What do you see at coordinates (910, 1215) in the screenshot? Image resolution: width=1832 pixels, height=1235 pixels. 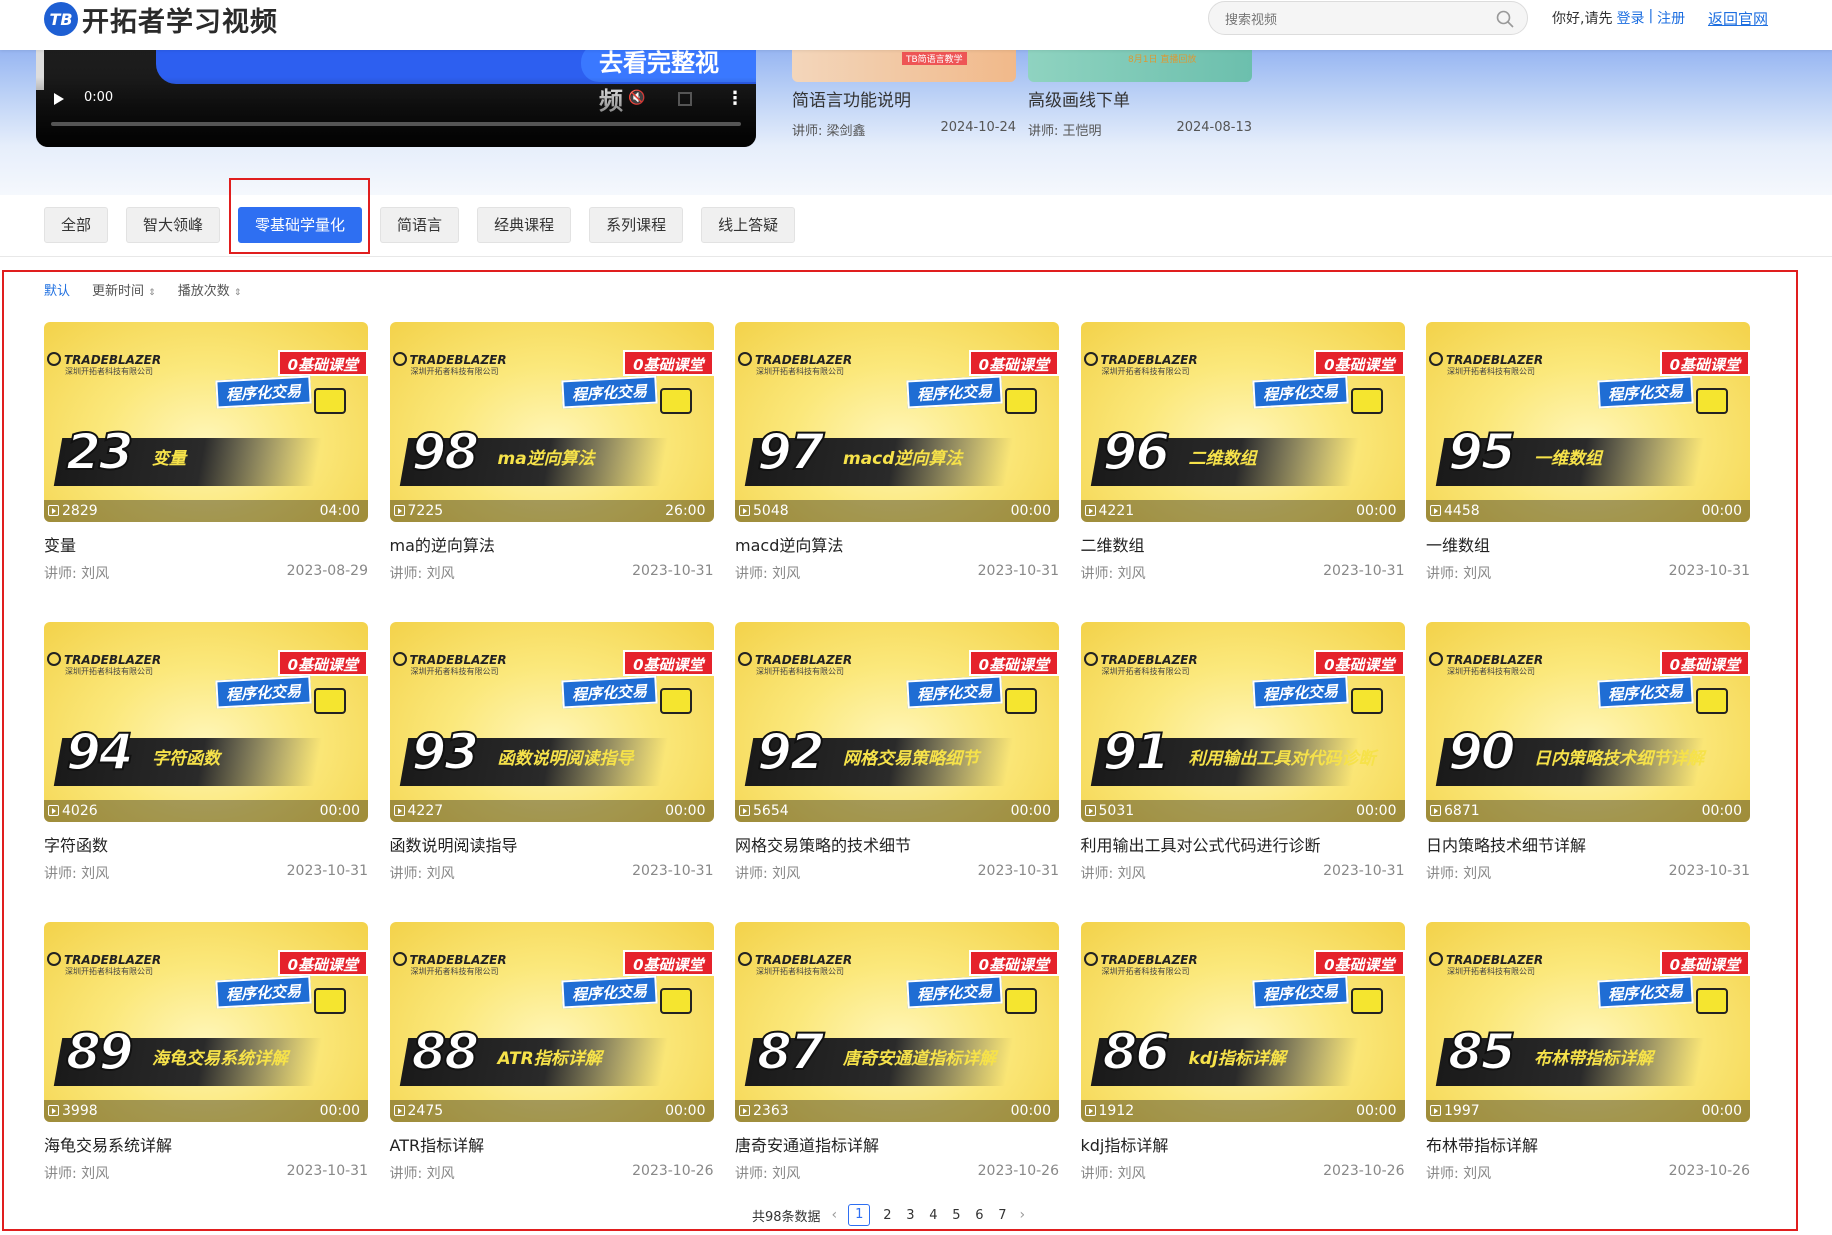 I see `page-button: 3` at bounding box center [910, 1215].